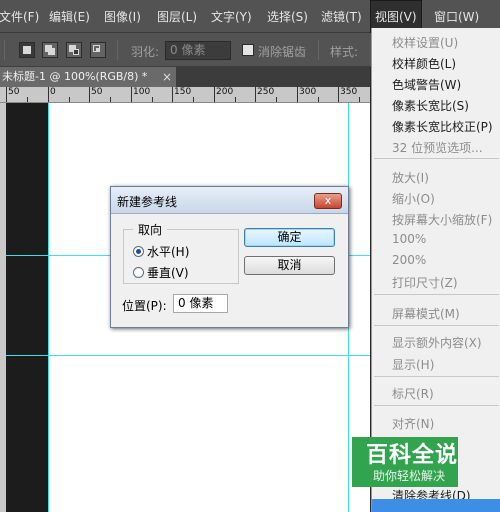  Describe the element at coordinates (50, 50) in the screenshot. I see `add-to-selection-icon` at that location.